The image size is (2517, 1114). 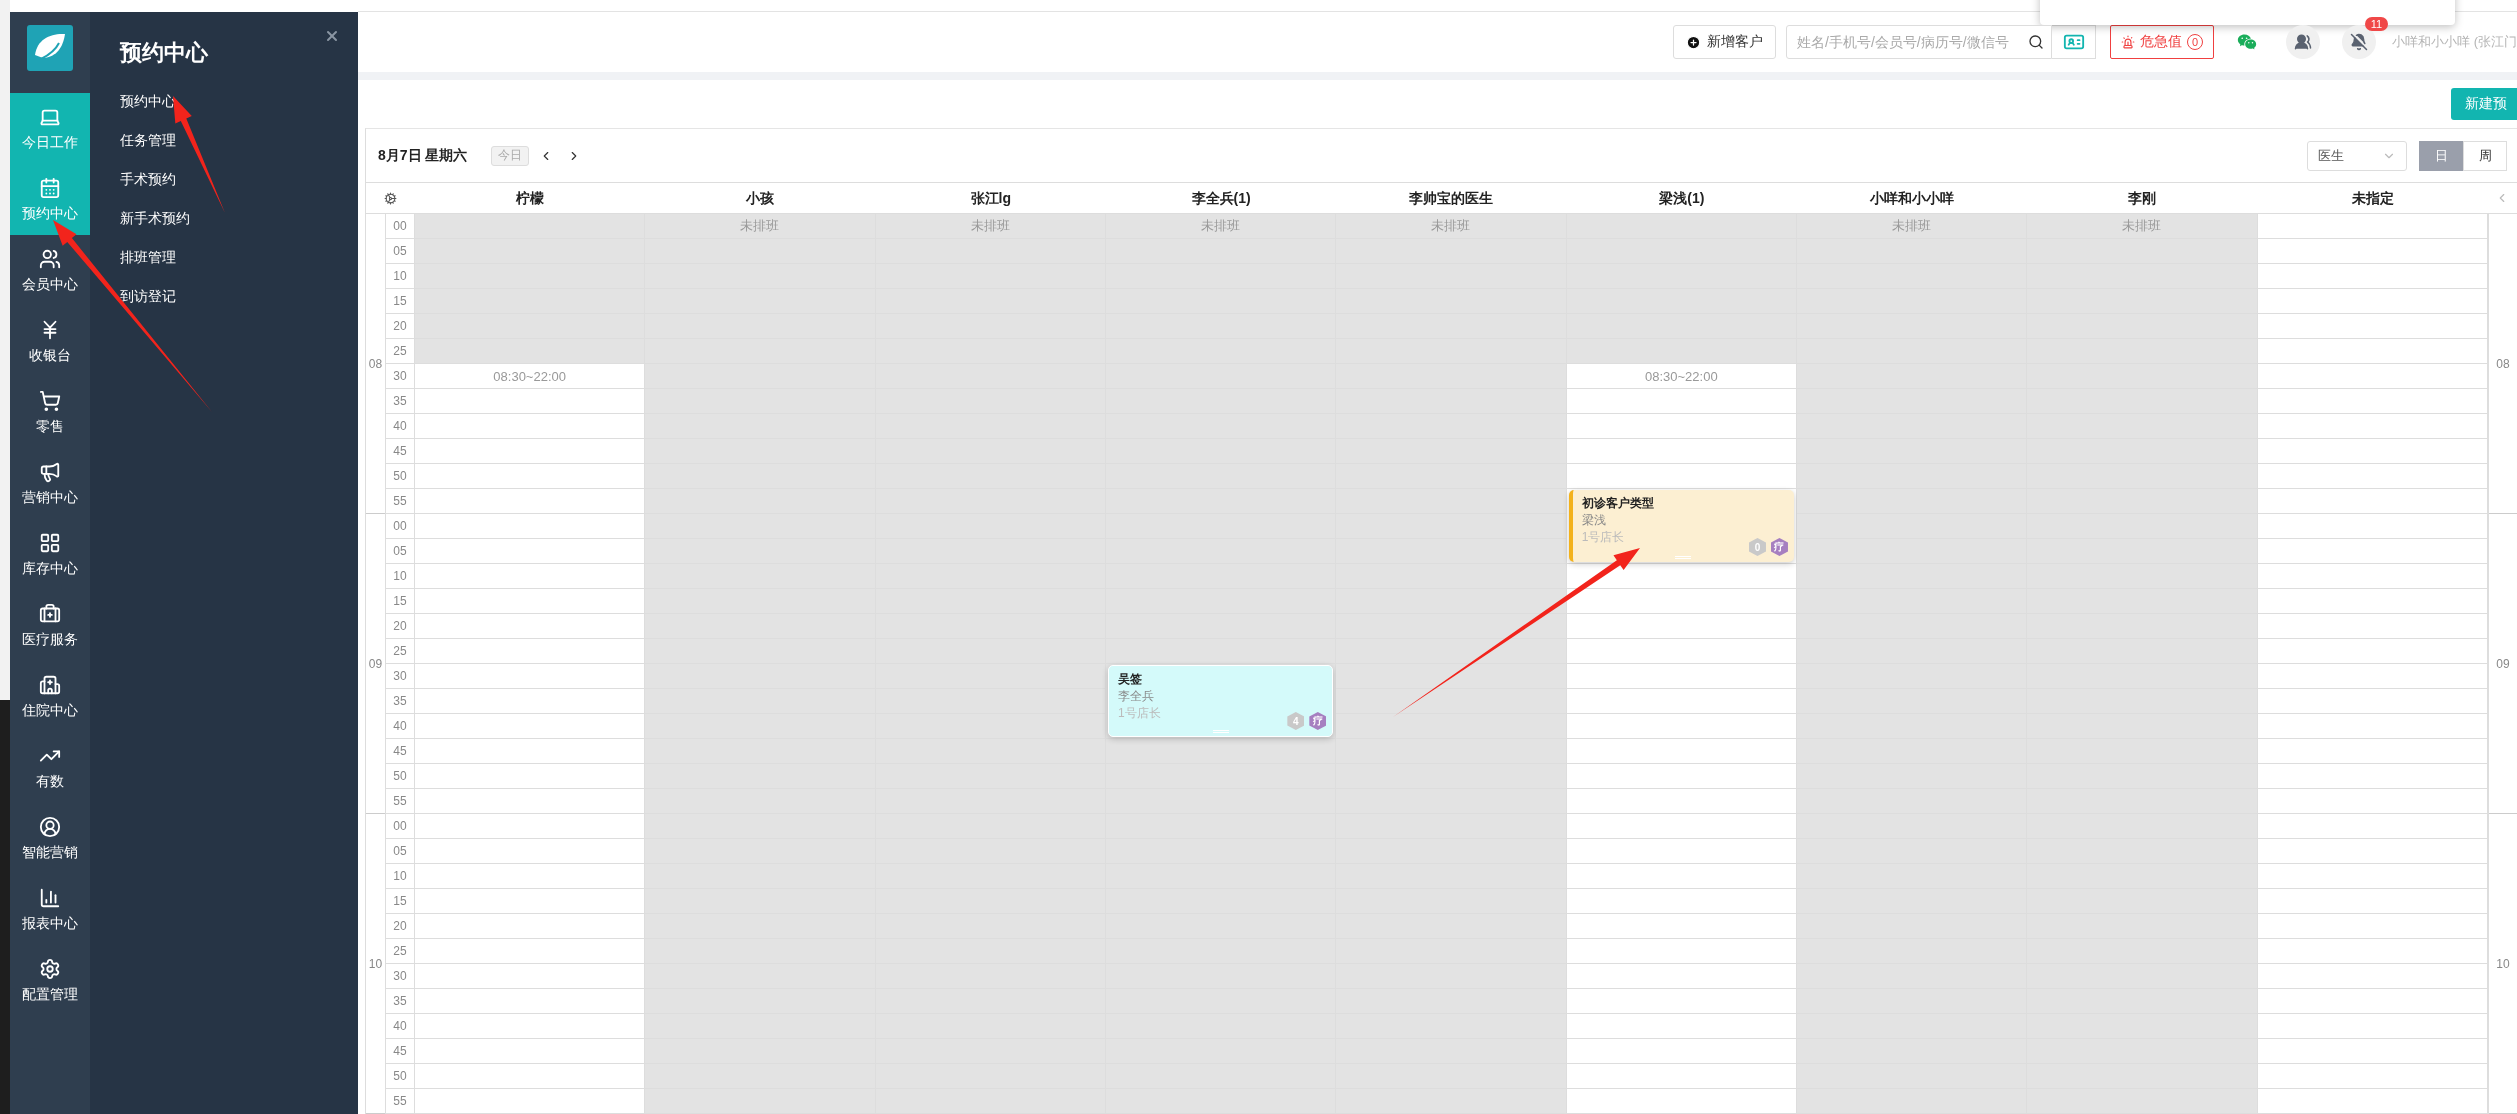 What do you see at coordinates (332, 36) in the screenshot?
I see `close-icon` at bounding box center [332, 36].